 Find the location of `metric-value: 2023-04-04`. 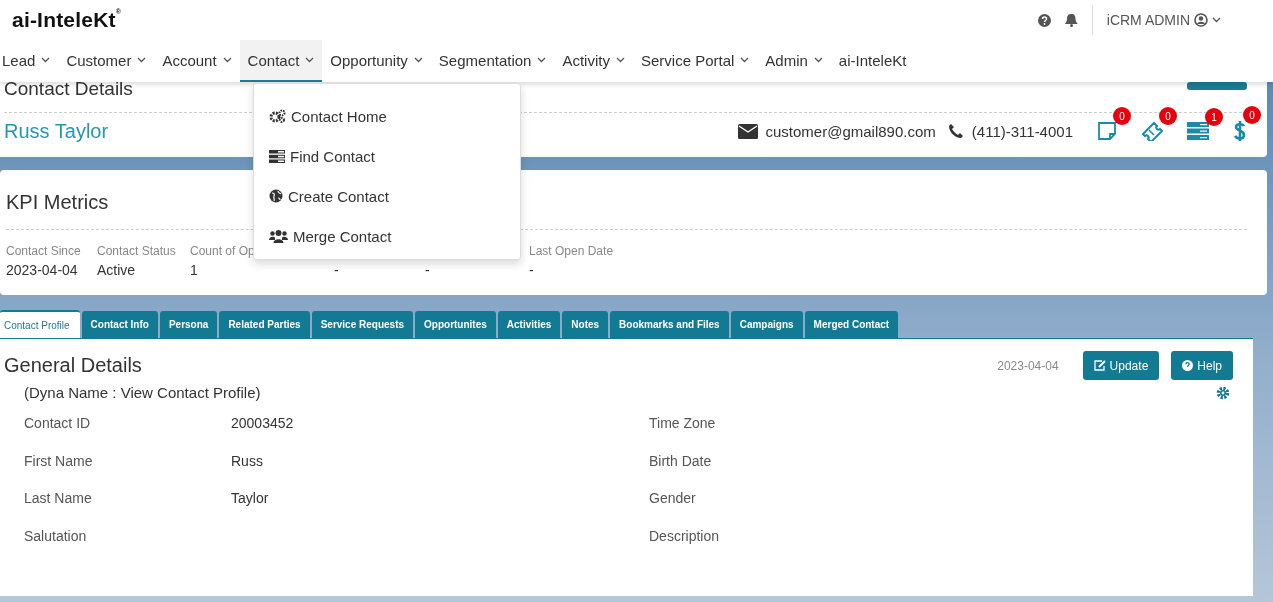

metric-value: 2023-04-04 is located at coordinates (42, 270).